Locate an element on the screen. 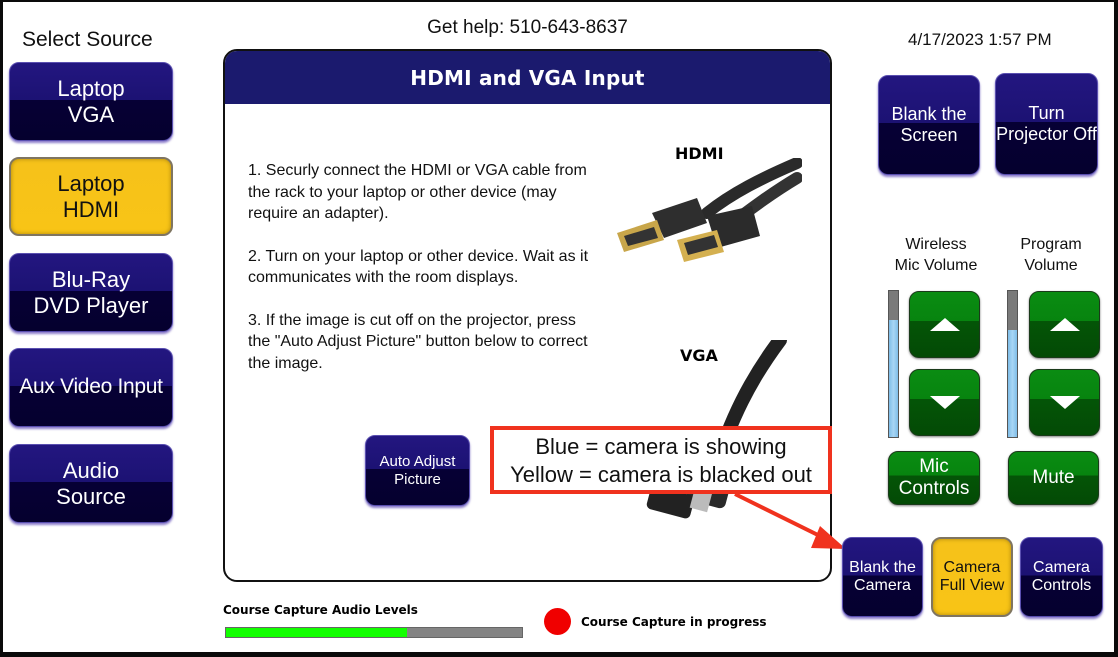 The width and height of the screenshot is (1118, 657). button-label: Audio Source is located at coordinates (91, 483).